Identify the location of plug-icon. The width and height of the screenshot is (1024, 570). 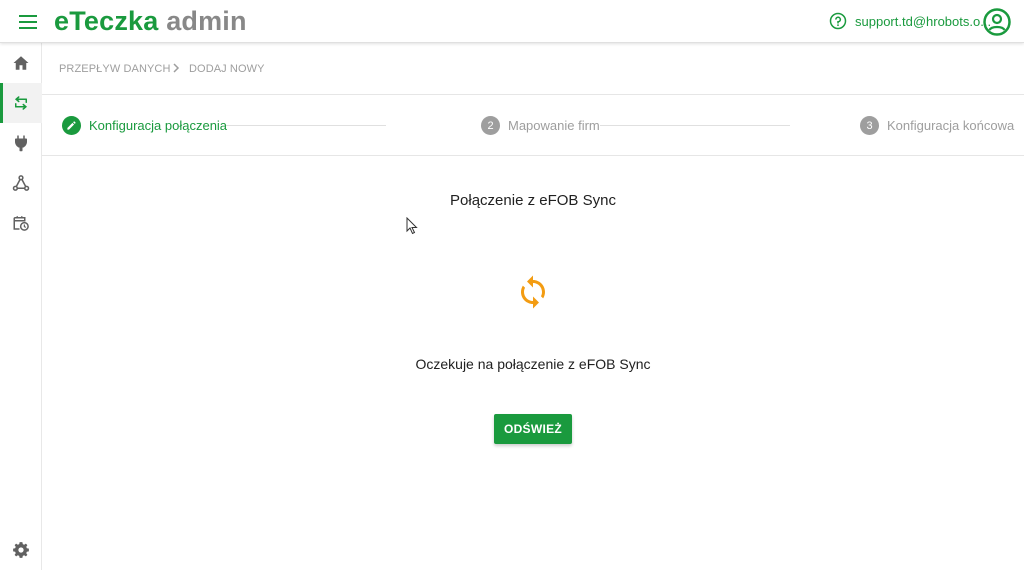
(21, 143).